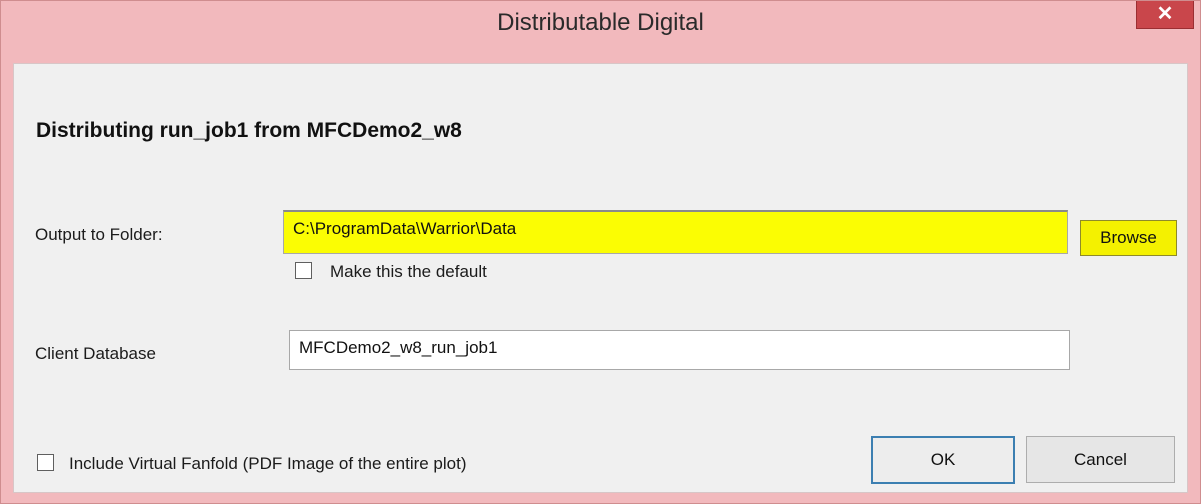  What do you see at coordinates (943, 460) in the screenshot?
I see `ok-button: OK` at bounding box center [943, 460].